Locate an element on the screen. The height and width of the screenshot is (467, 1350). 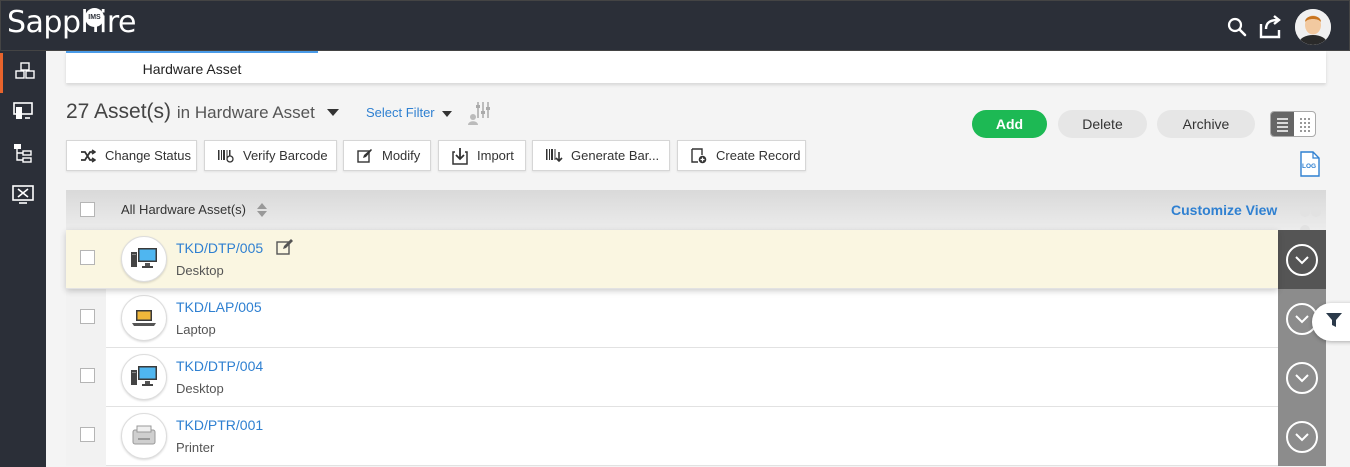
app-logo: Sapphire is located at coordinates (72, 22).